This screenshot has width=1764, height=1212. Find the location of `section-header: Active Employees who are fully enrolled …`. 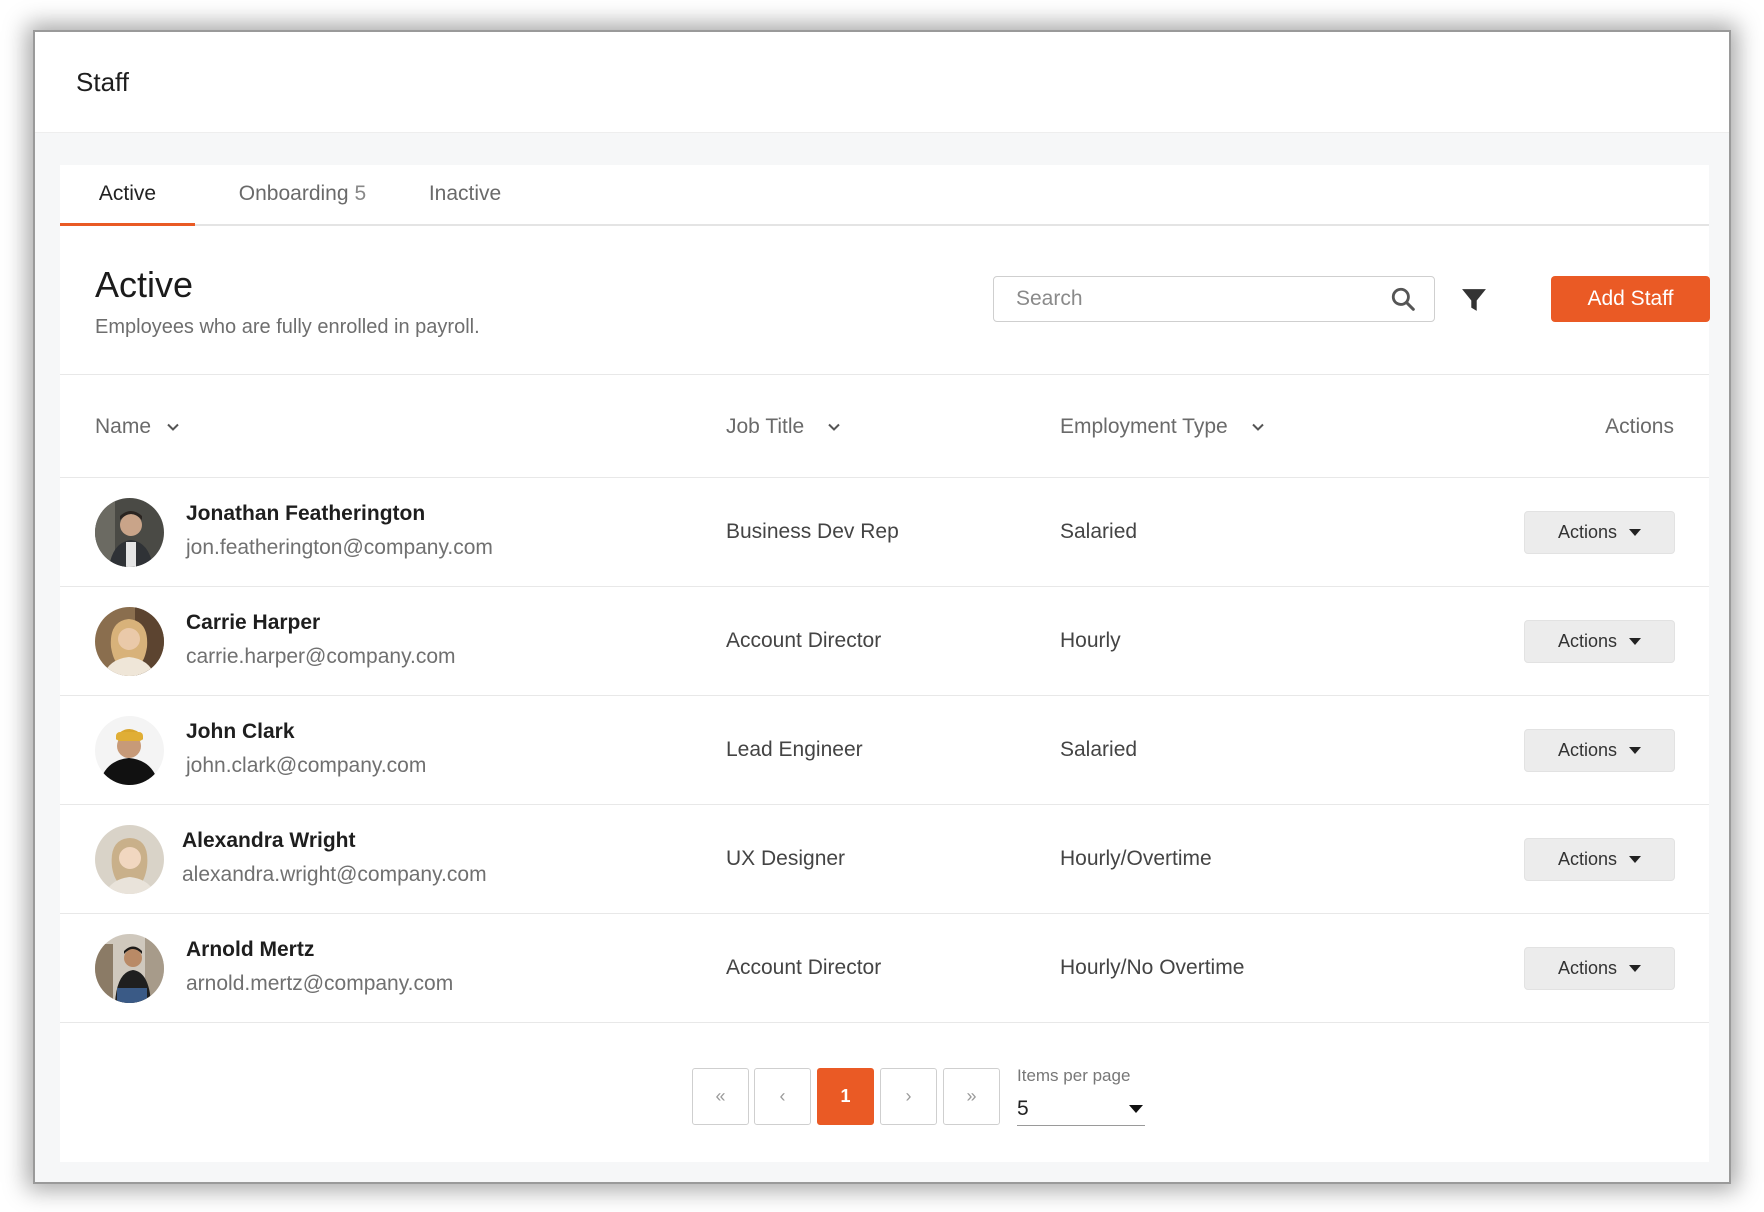

section-header: Active Employees who are fully enrolled … is located at coordinates (885, 300).